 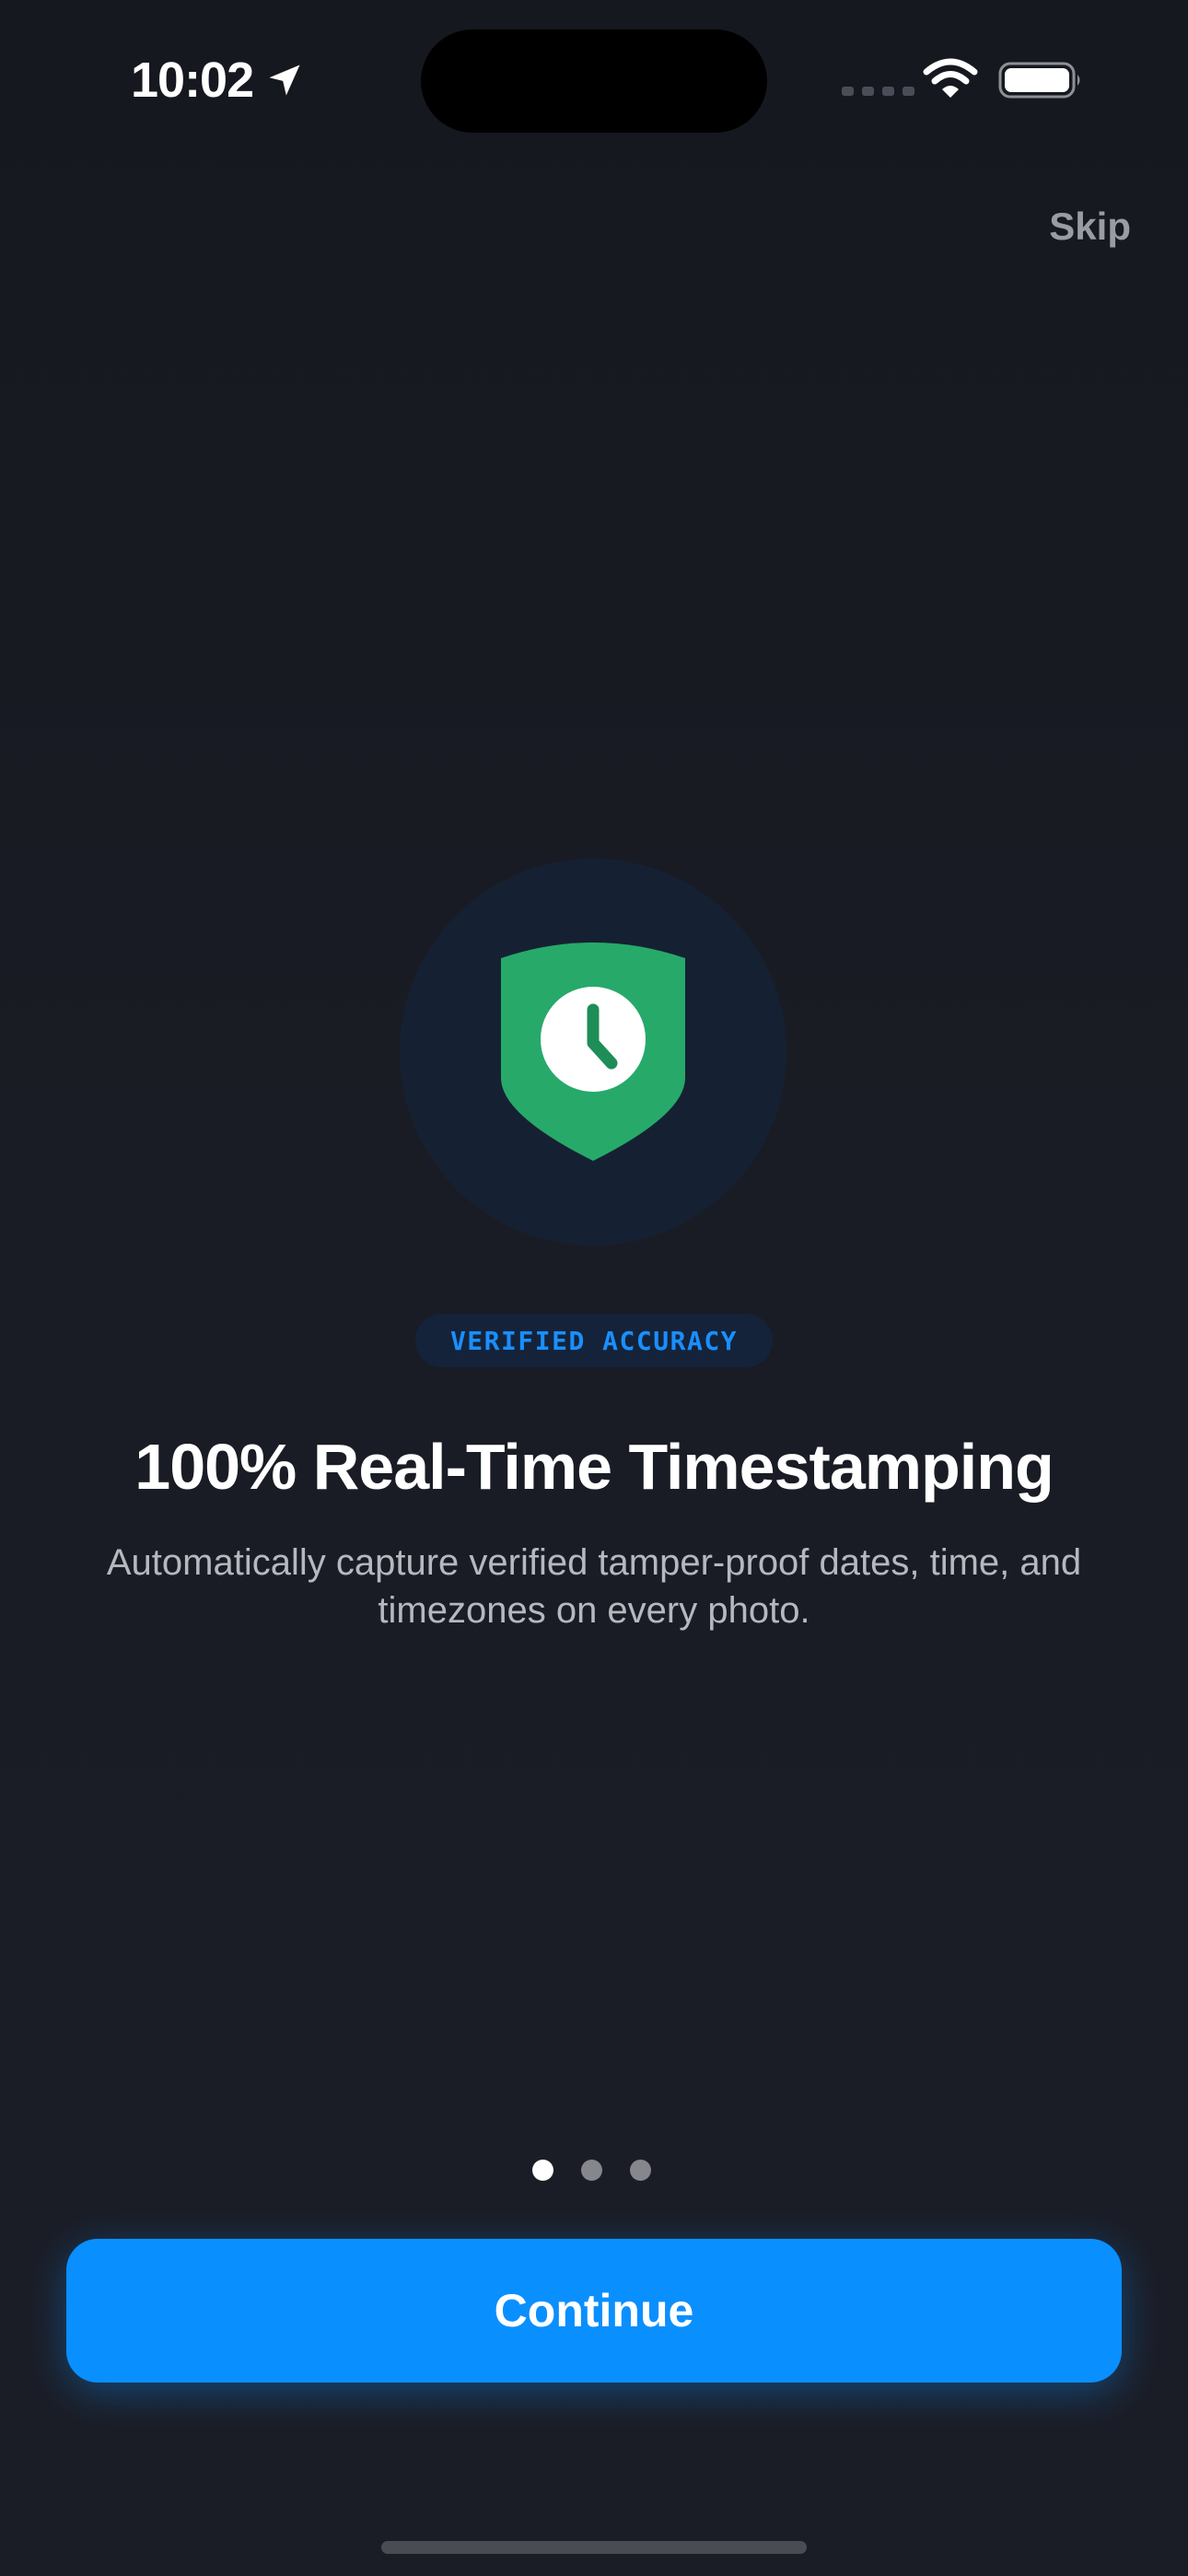 What do you see at coordinates (878, 91) in the screenshot?
I see `cellular-signal-icon` at bounding box center [878, 91].